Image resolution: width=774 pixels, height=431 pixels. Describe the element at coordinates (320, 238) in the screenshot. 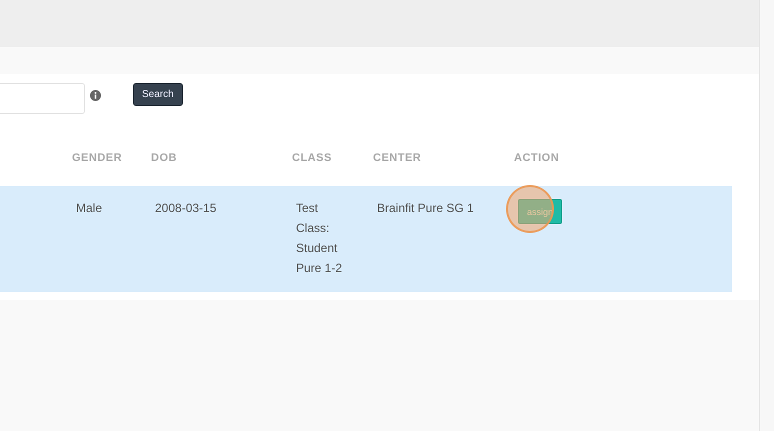

I see `table-cell-text: Test Class: Student Pure 1-2` at that location.